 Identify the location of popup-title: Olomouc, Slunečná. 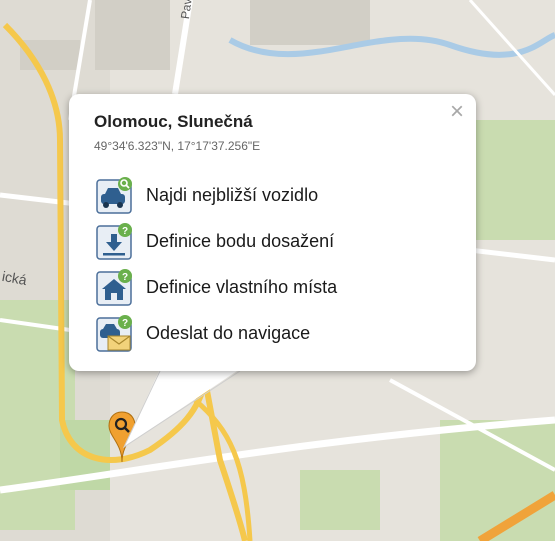
(173, 121).